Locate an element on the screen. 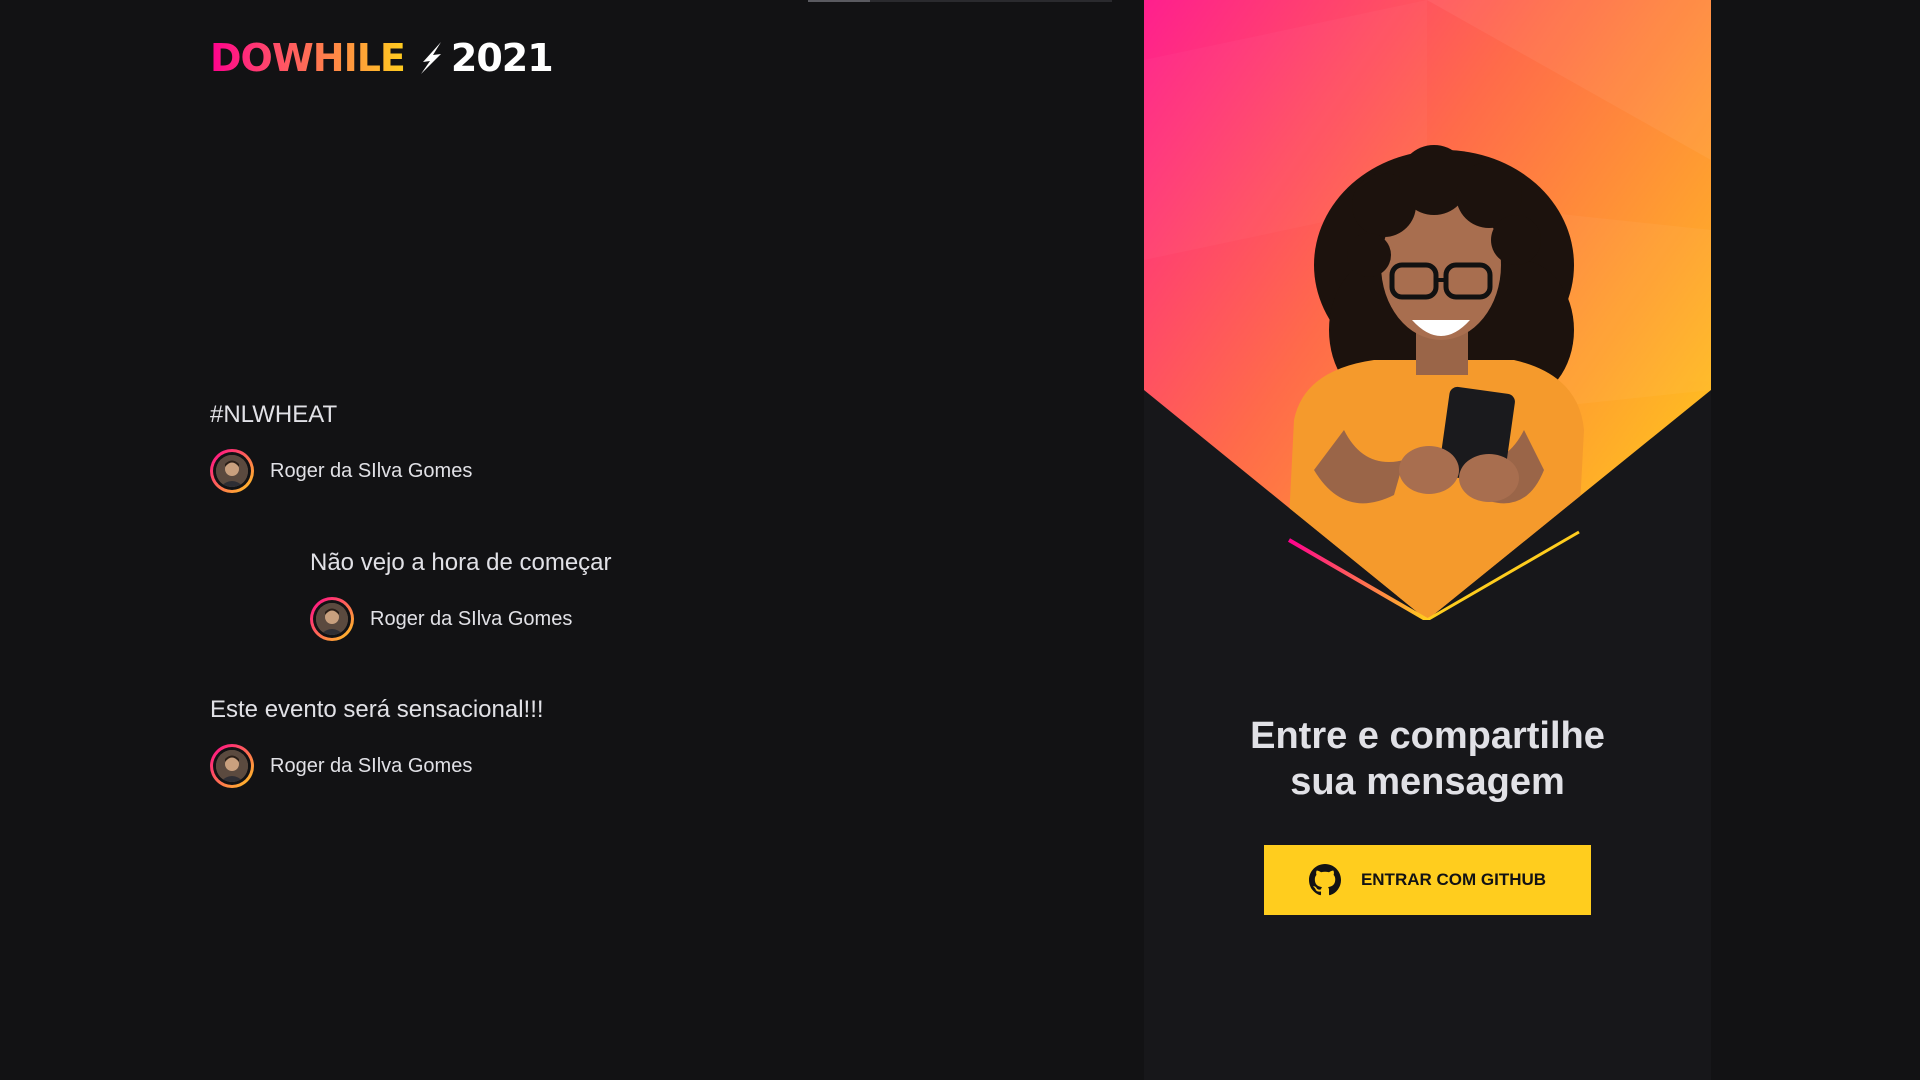 The height and width of the screenshot is (1080, 1920). message-item: #NLWHEAT Roger da SIlva Gomes is located at coordinates (341, 446).